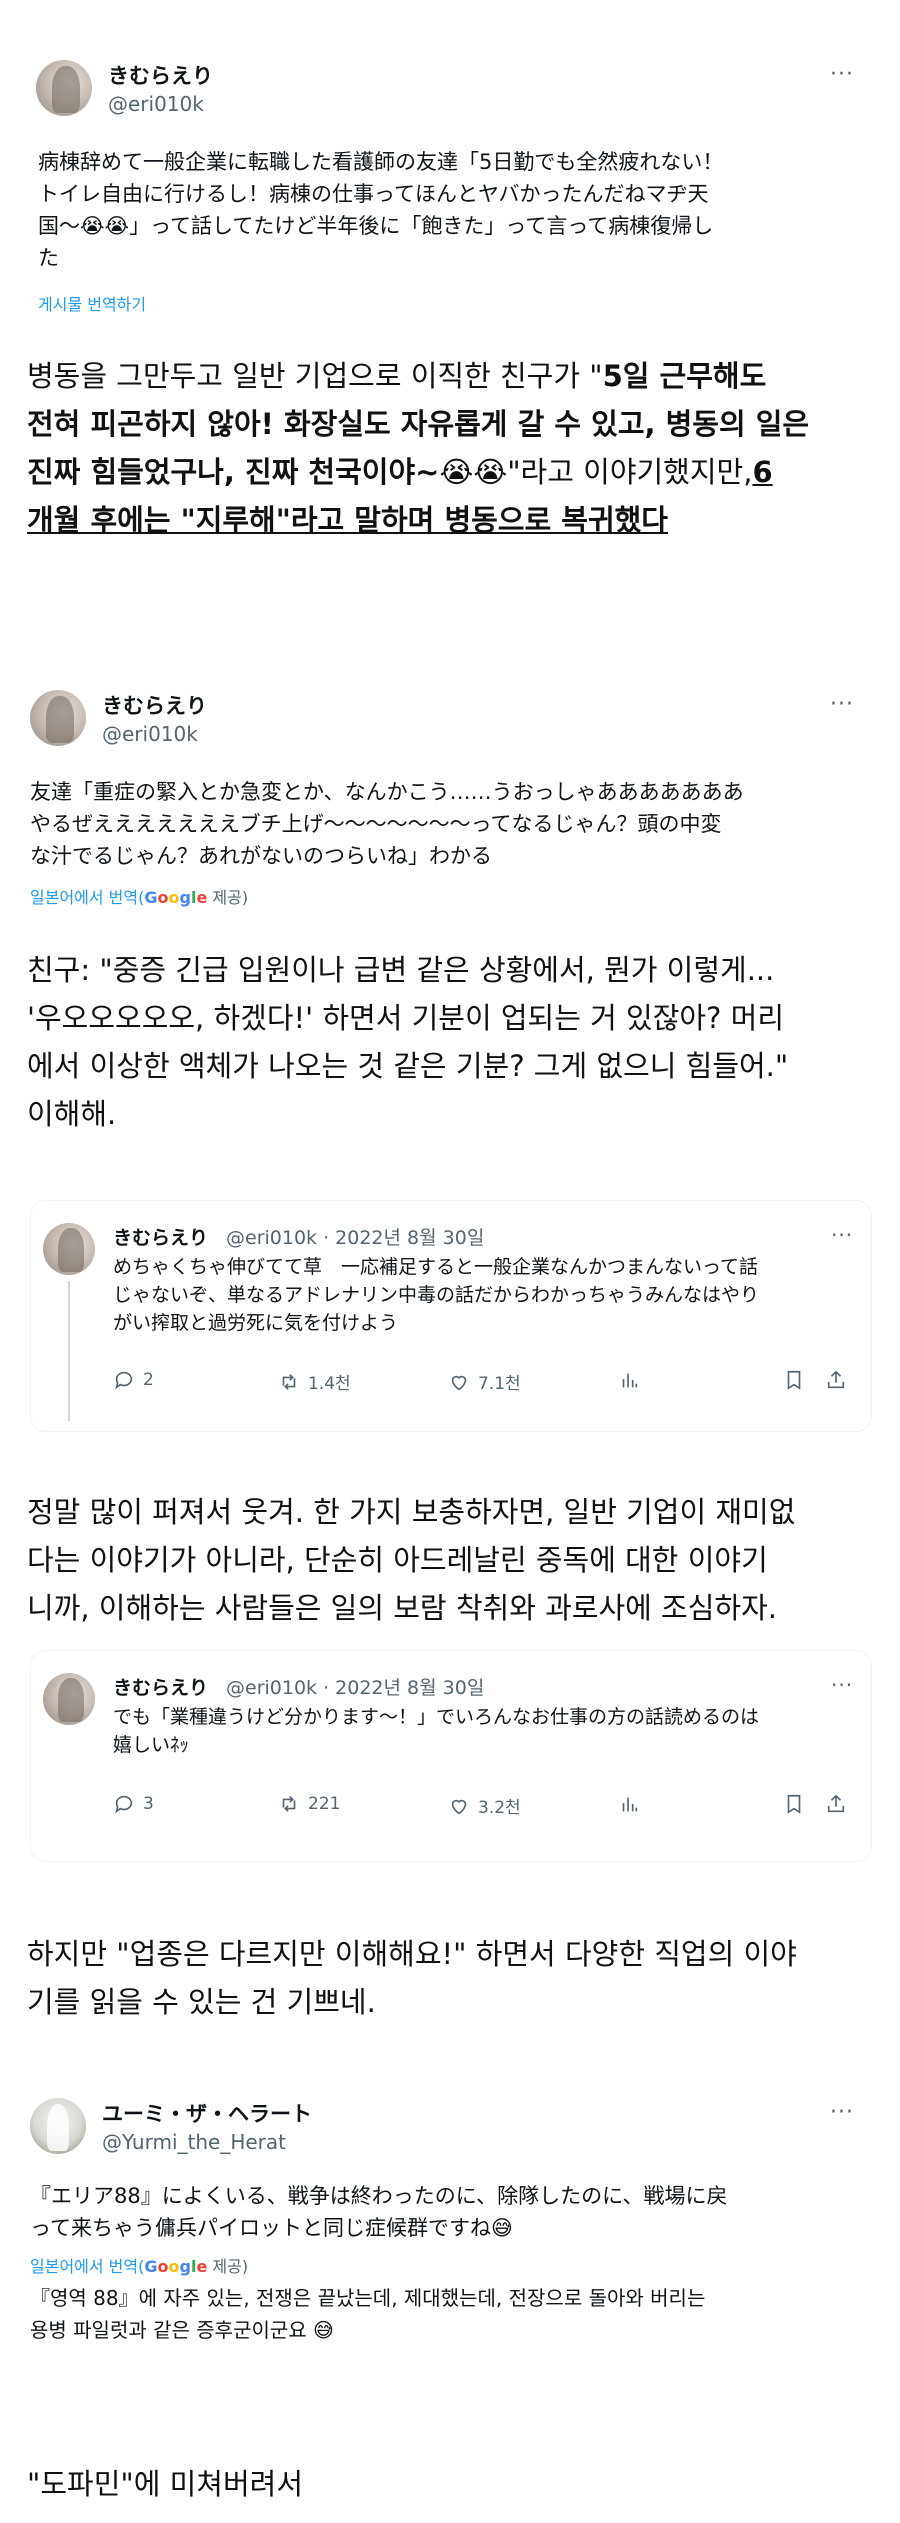 The image size is (900, 2523). I want to click on caption-text: 다는 이야기가 아니라, 단순히 아드레날린 중독에 대한 이야기, so click(397, 1560).